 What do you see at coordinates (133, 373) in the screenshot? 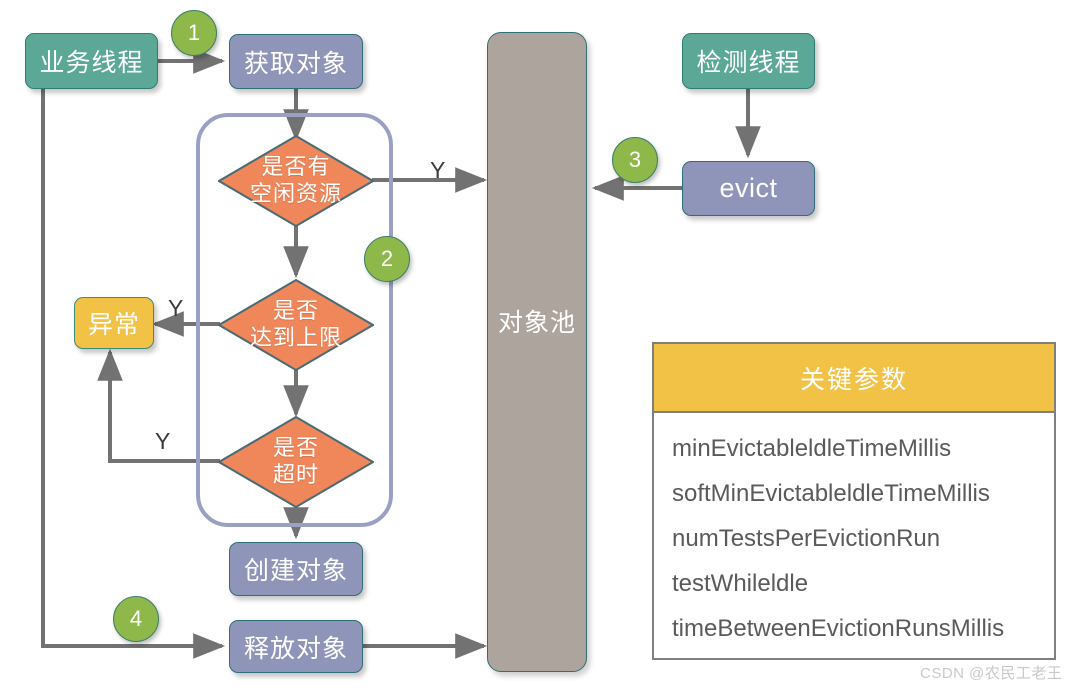
I see `edge-business-to-release` at bounding box center [133, 373].